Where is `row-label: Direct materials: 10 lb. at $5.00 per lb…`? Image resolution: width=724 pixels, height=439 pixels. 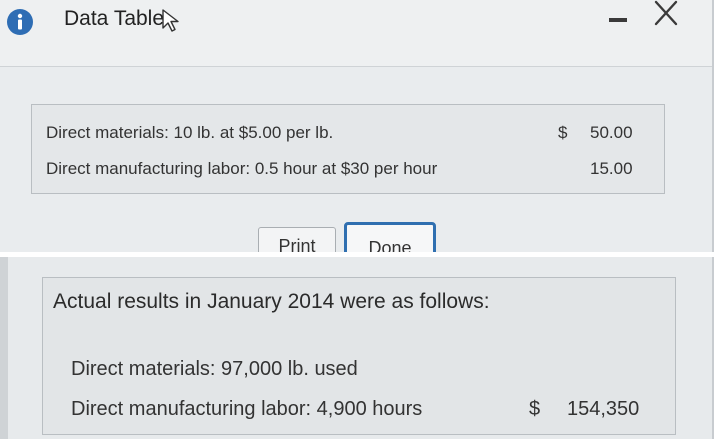 row-label: Direct materials: 10 lb. at $5.00 per lb… is located at coordinates (190, 132).